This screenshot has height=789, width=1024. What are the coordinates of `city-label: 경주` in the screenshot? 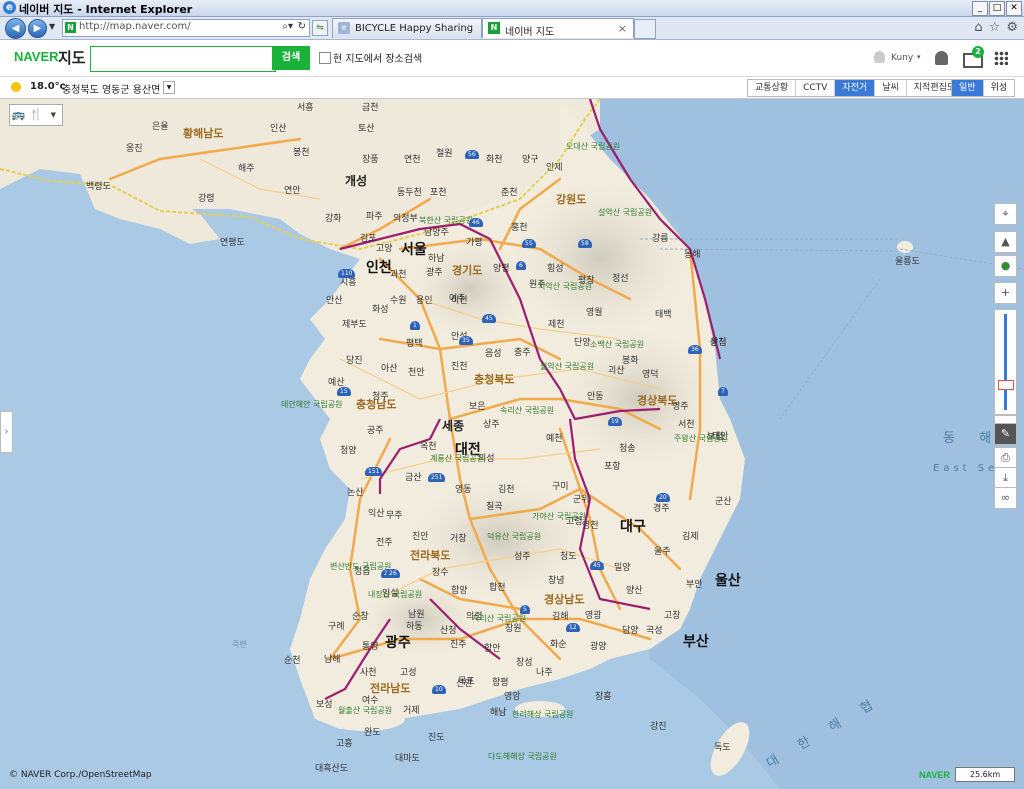 It's located at (661, 509).